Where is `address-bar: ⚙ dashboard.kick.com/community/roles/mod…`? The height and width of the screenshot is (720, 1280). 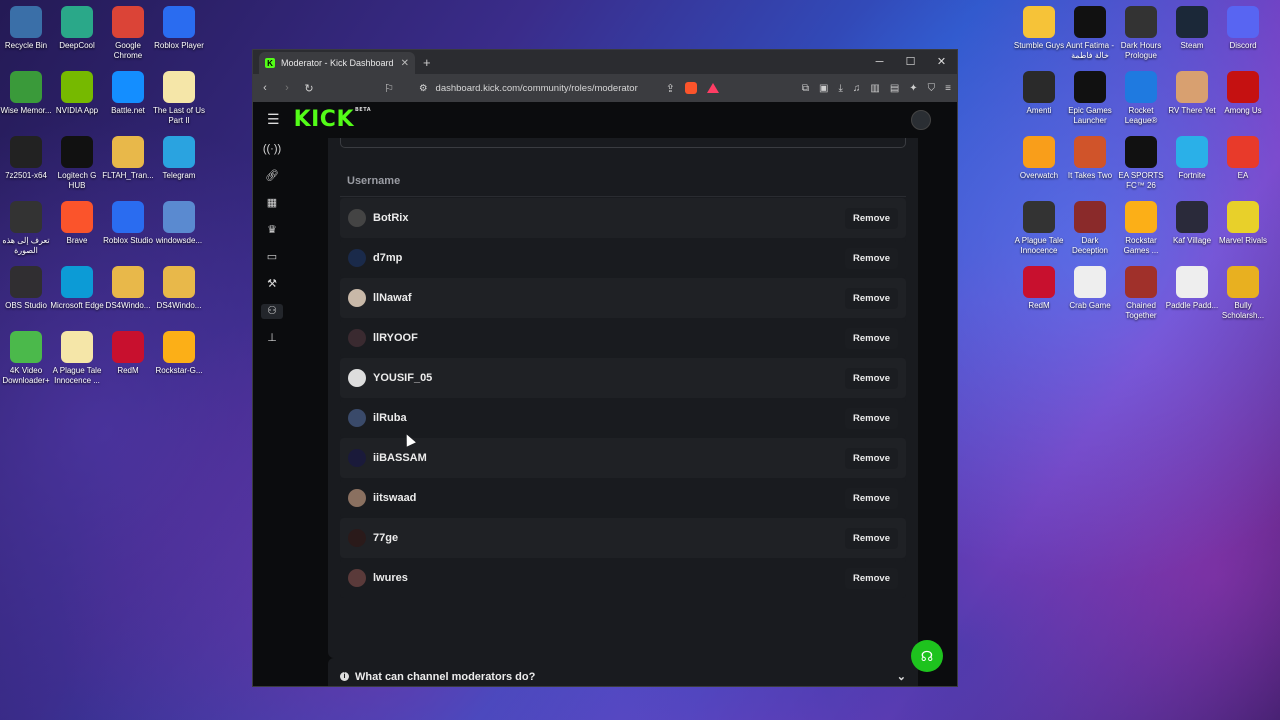 address-bar: ⚙ dashboard.kick.com/community/roles/mod… is located at coordinates (528, 88).